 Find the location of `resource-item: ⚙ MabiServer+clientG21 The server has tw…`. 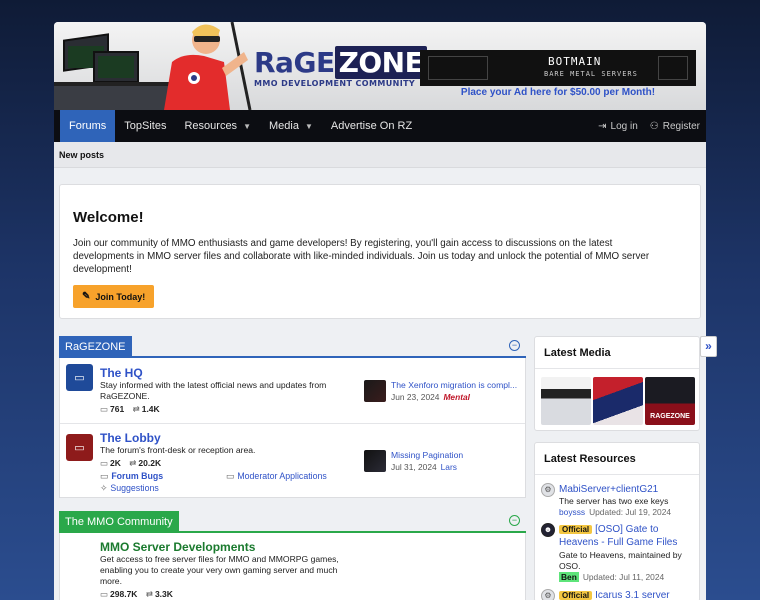

resource-item: ⚙ MabiServer+clientG21 The server has tw… is located at coordinates (620, 501).